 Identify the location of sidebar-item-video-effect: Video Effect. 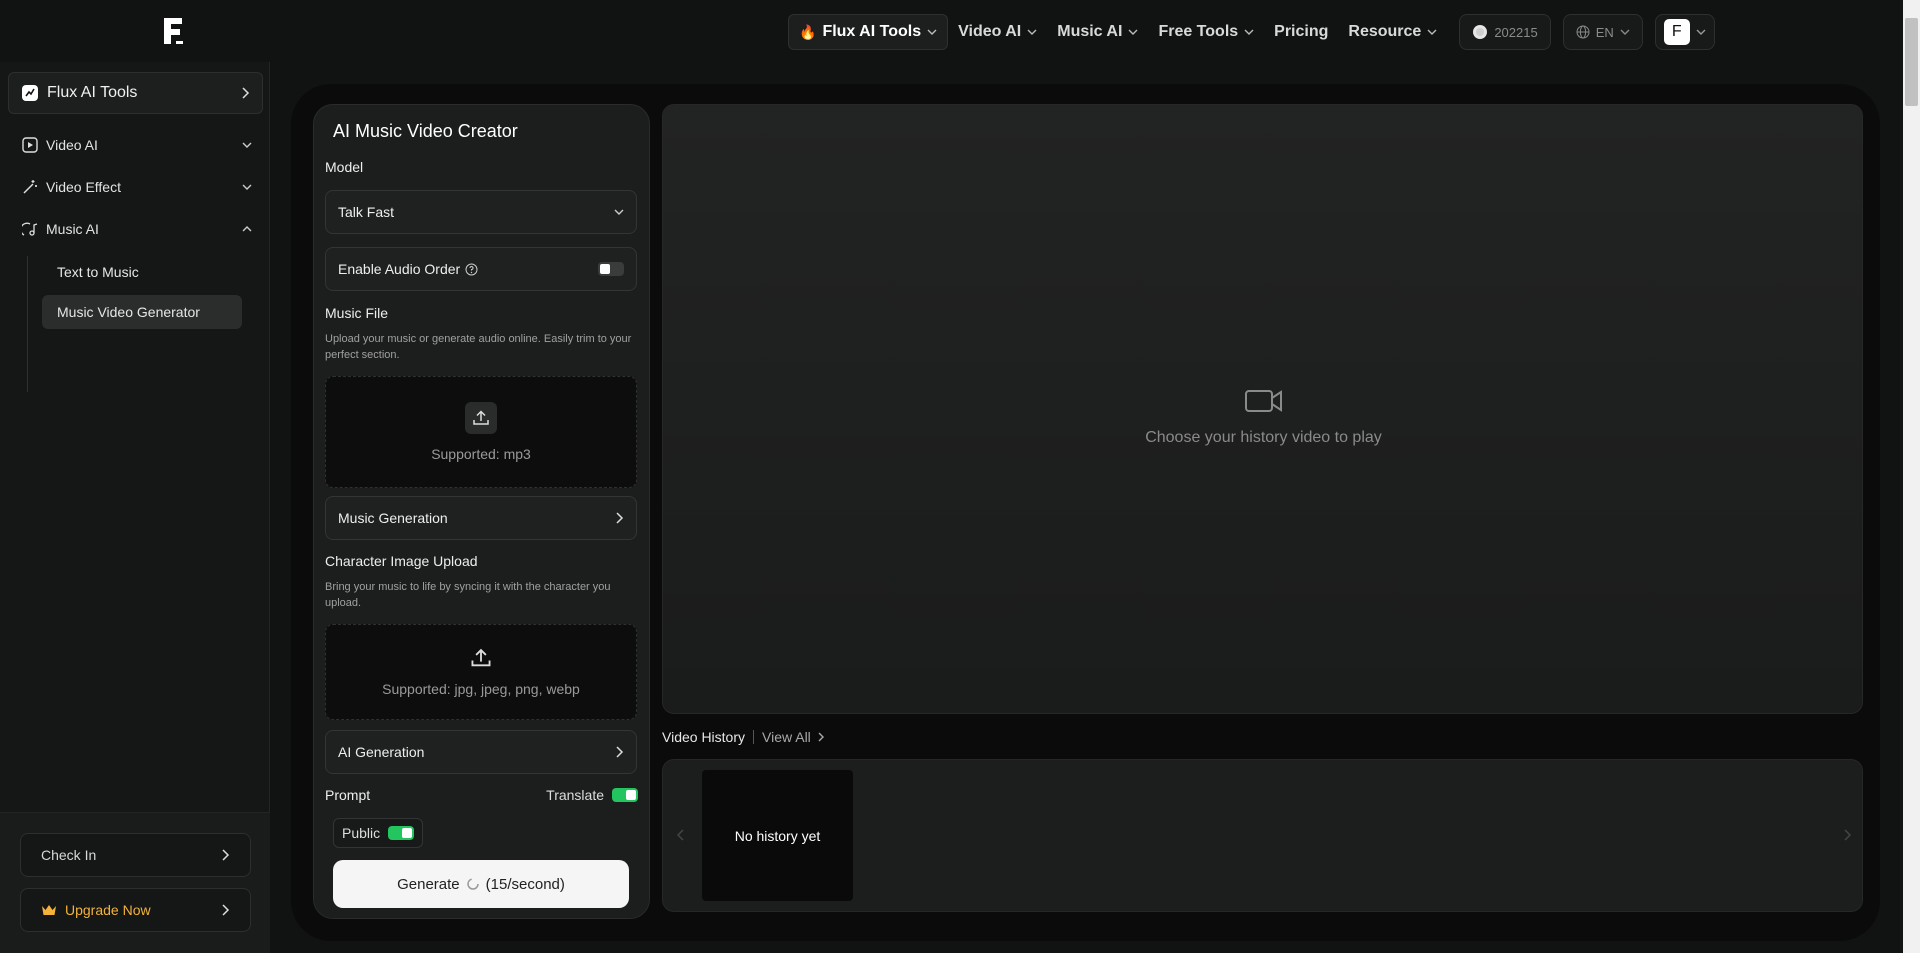
(137, 187).